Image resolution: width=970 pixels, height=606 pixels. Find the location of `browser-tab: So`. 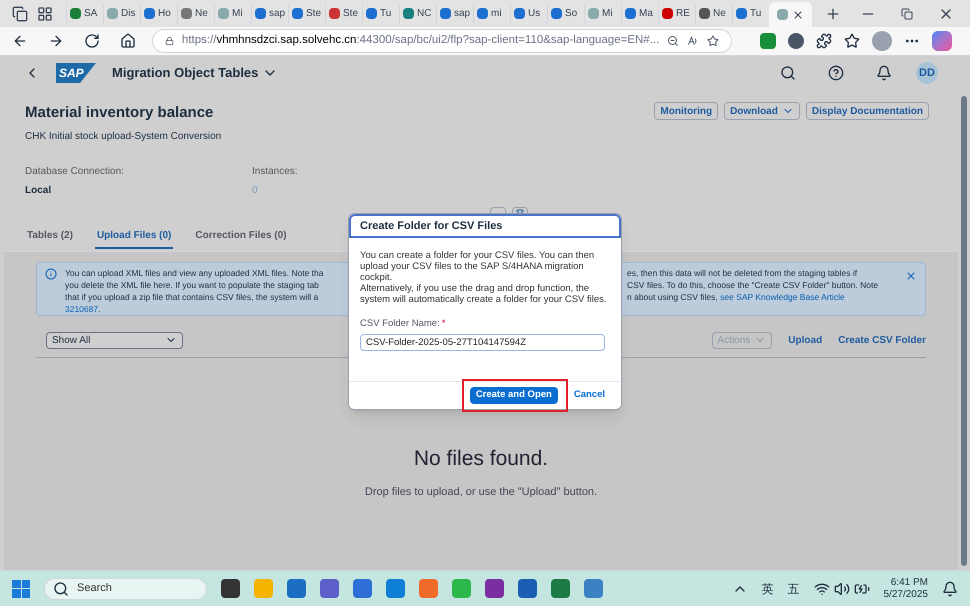

browser-tab: So is located at coordinates (565, 14).